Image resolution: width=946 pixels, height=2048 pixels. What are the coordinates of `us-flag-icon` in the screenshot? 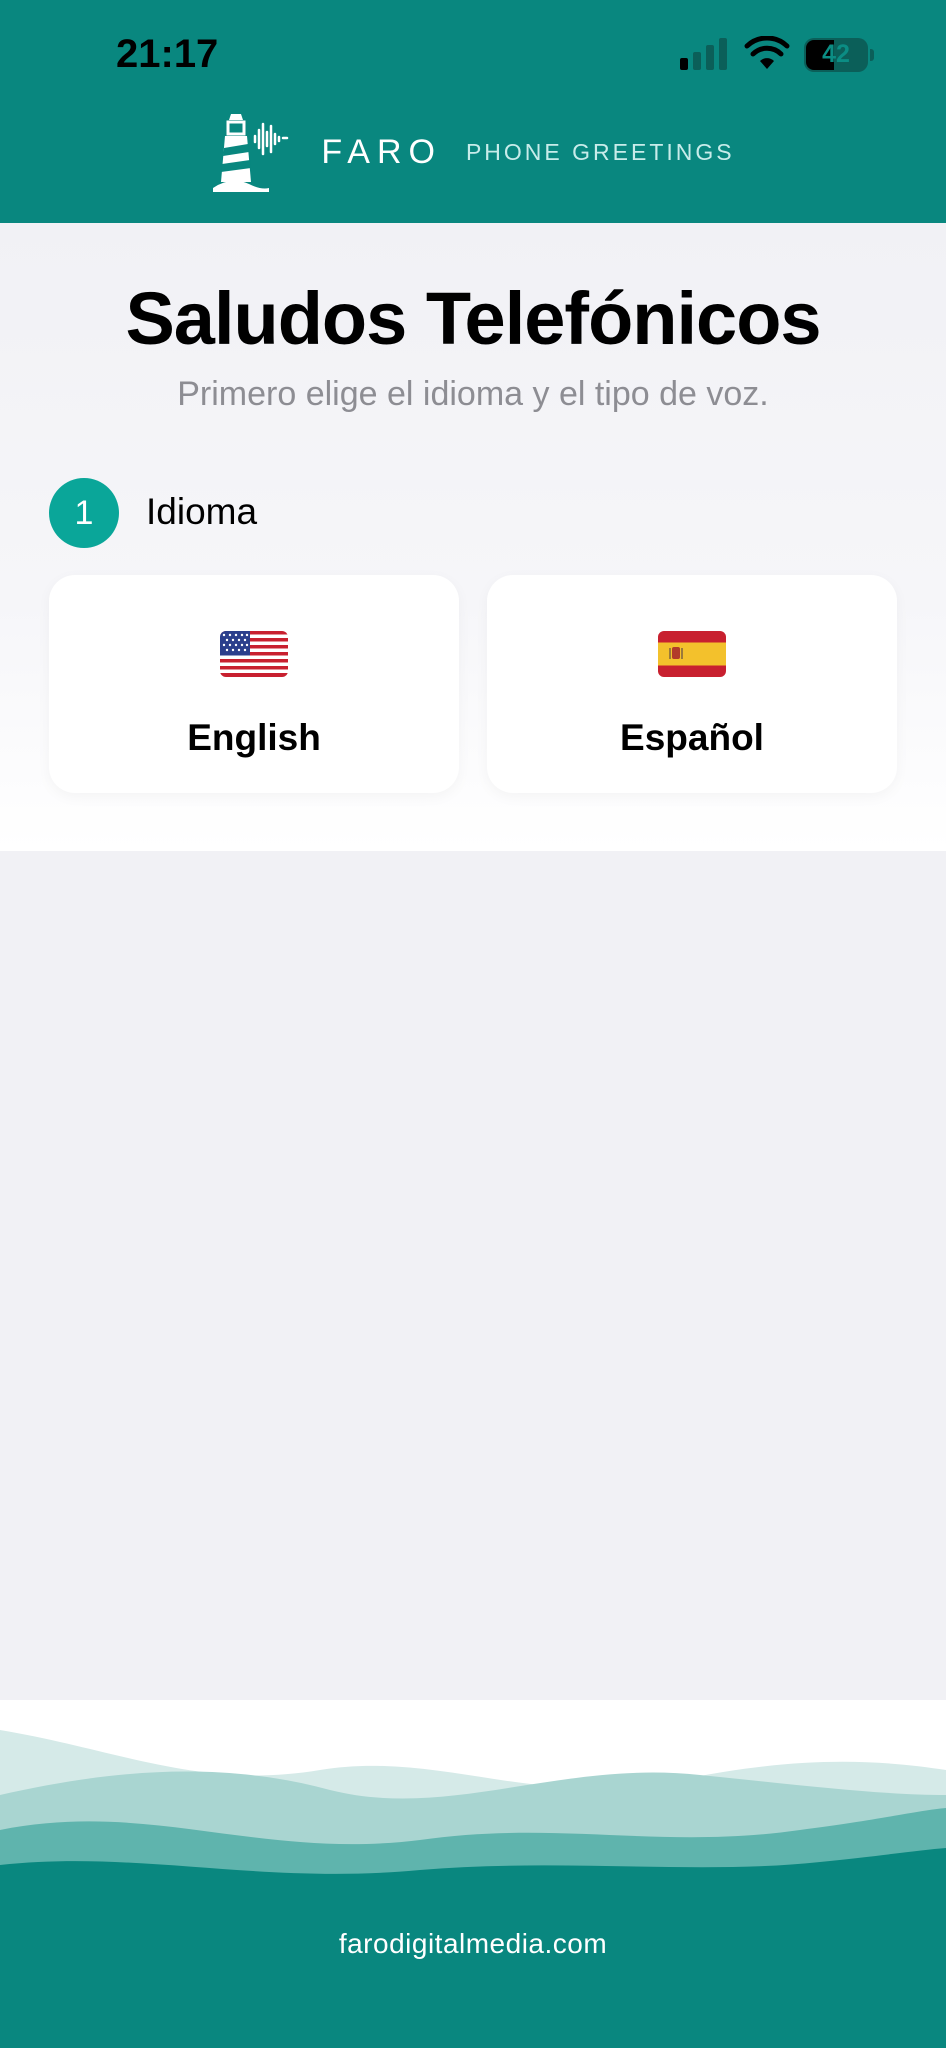 It's located at (254, 654).